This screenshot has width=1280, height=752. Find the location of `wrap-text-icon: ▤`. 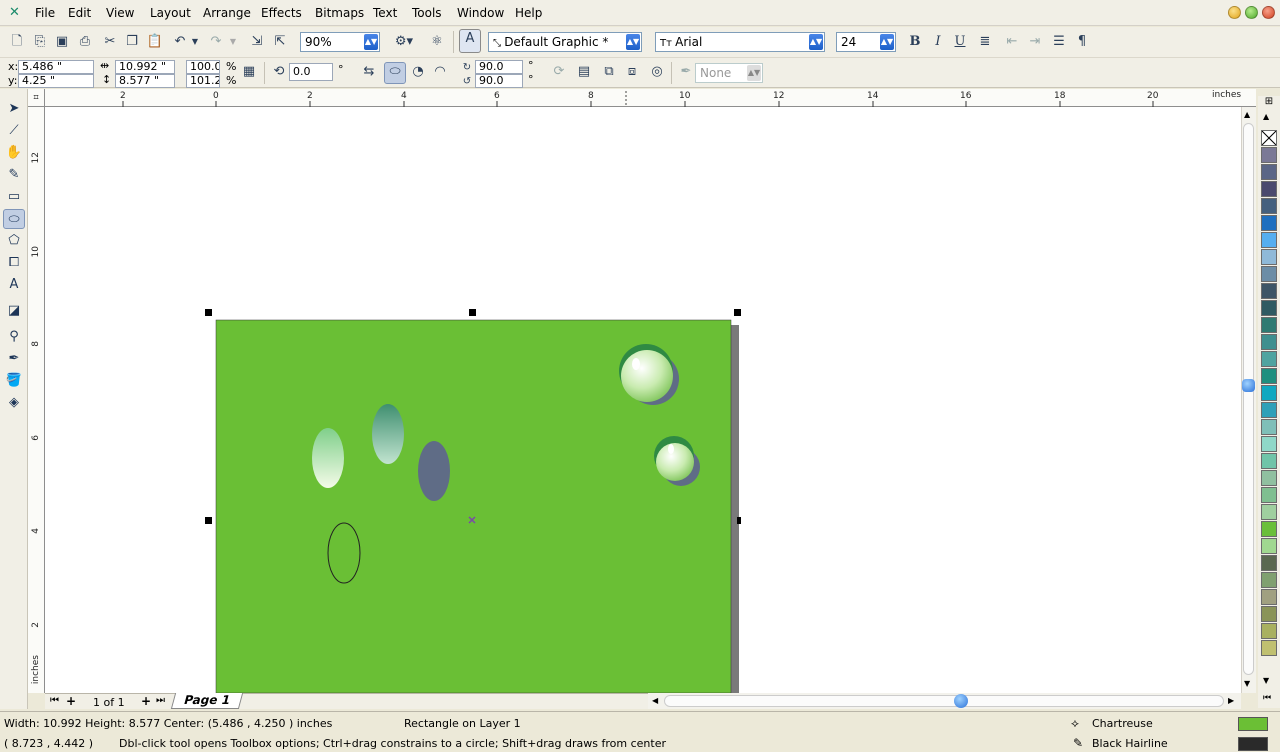

wrap-text-icon: ▤ is located at coordinates (584, 72).